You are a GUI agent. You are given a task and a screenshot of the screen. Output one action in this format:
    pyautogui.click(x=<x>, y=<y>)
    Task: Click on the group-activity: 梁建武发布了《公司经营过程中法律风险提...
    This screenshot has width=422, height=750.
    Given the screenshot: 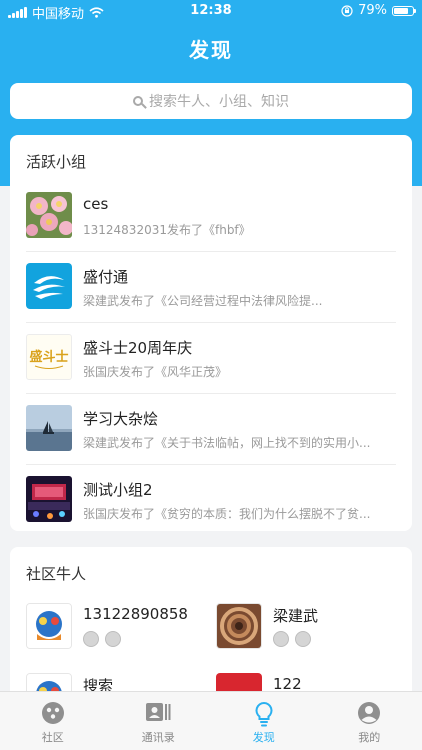 What is the action you would take?
    pyautogui.click(x=203, y=301)
    